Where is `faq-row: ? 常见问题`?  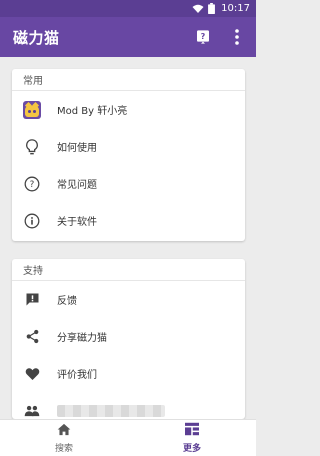
faq-row: ? 常见问题 is located at coordinates (128, 183).